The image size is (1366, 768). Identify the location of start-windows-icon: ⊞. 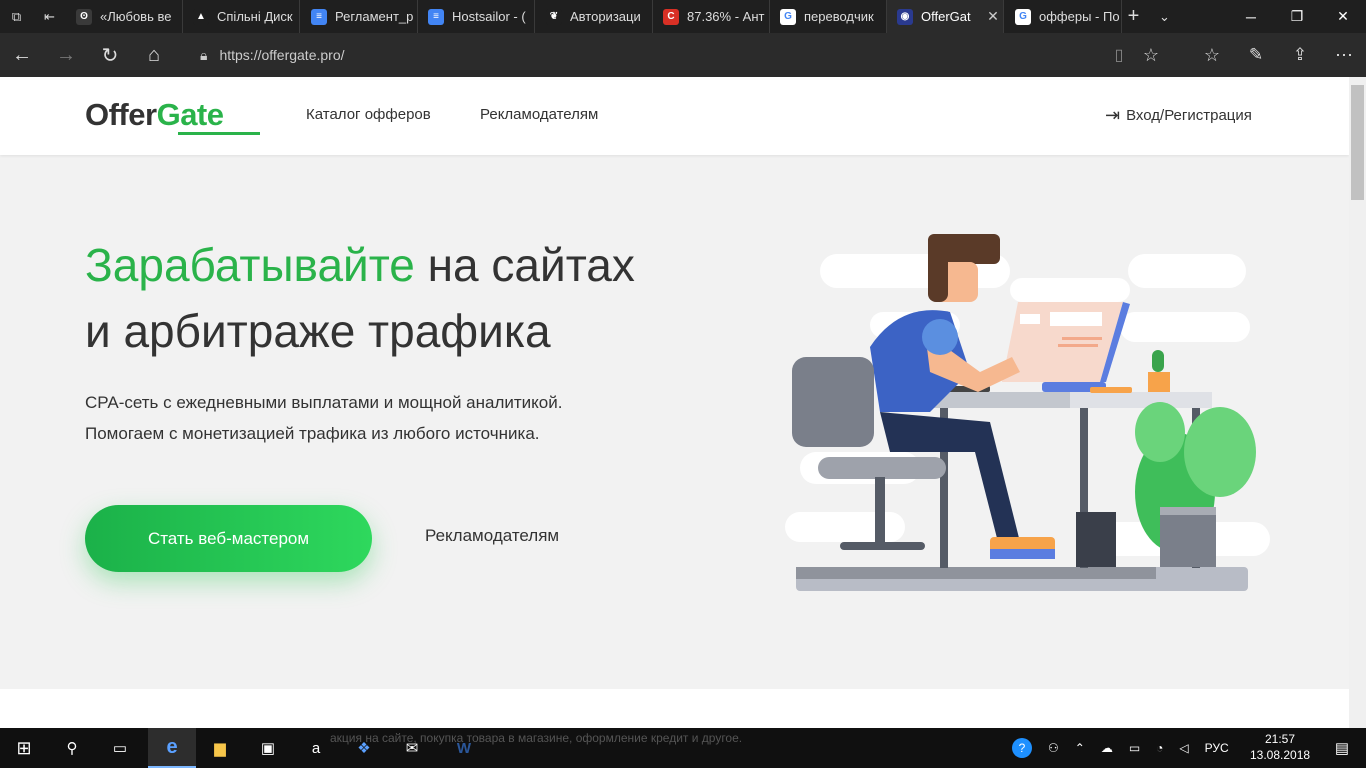
(24, 748).